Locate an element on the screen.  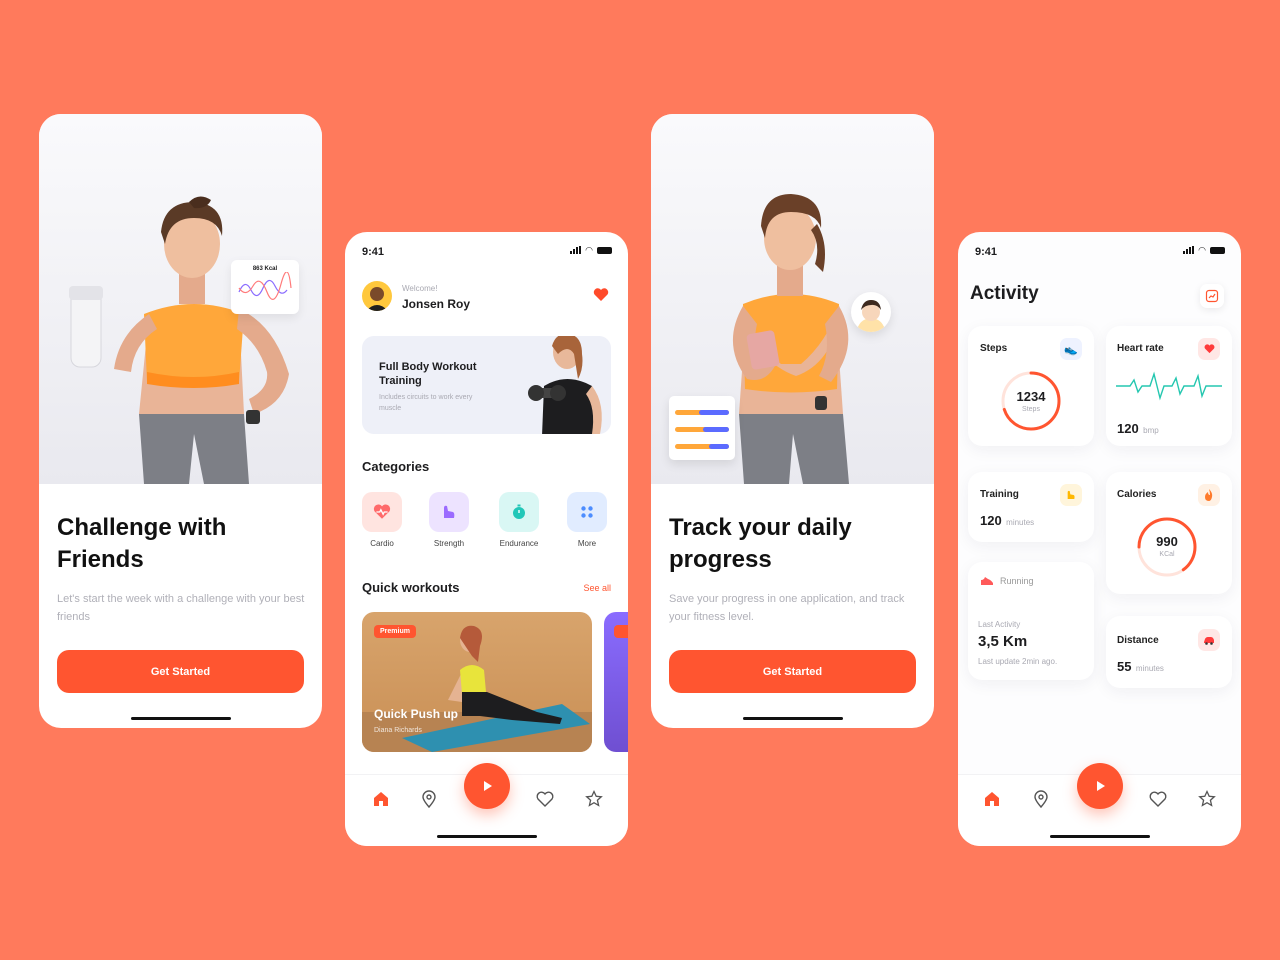
category-endurance: Endurance is located at coordinates (519, 520).